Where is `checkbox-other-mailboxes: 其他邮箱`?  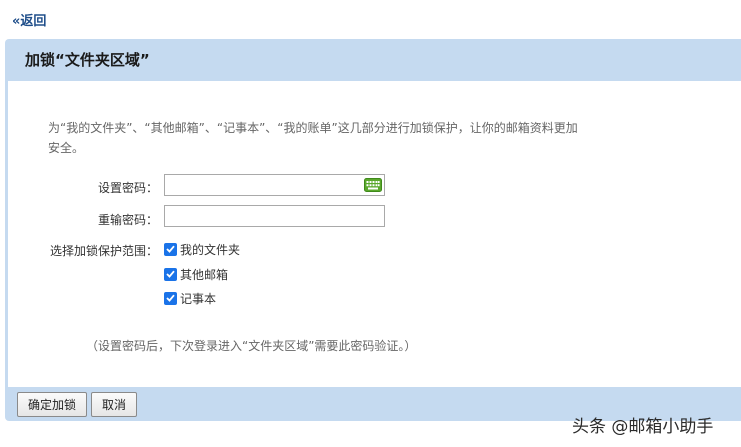
checkbox-other-mailboxes: 其他邮箱 is located at coordinates (196, 274).